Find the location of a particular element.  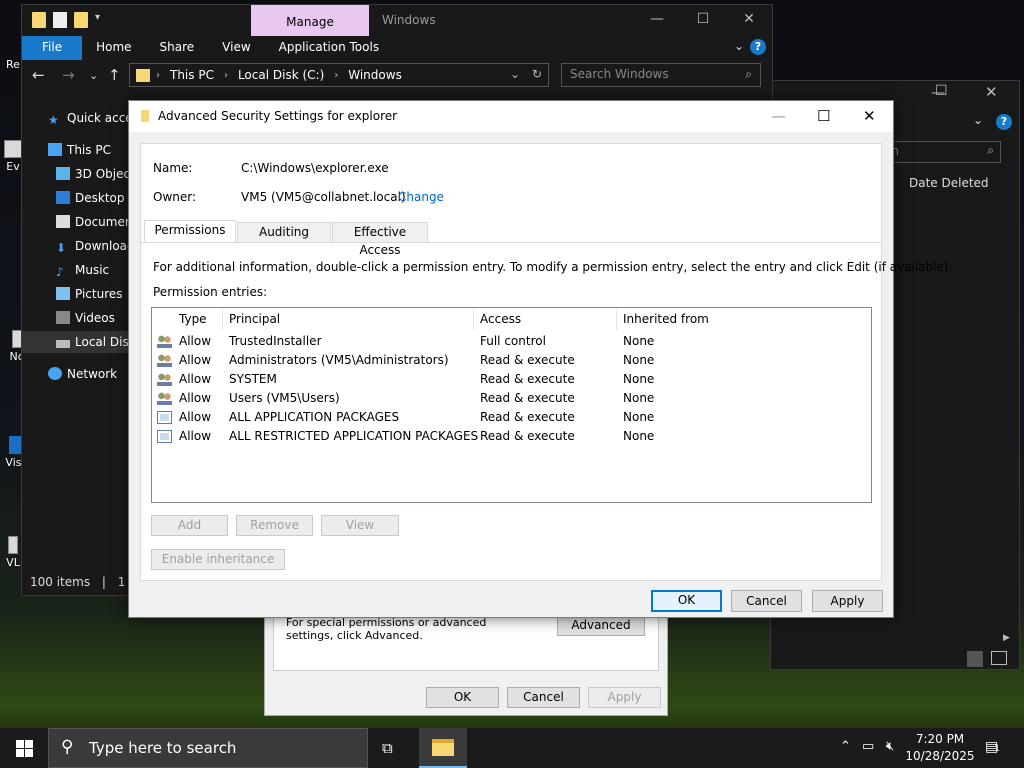

remove-button: Remove is located at coordinates (274, 525).